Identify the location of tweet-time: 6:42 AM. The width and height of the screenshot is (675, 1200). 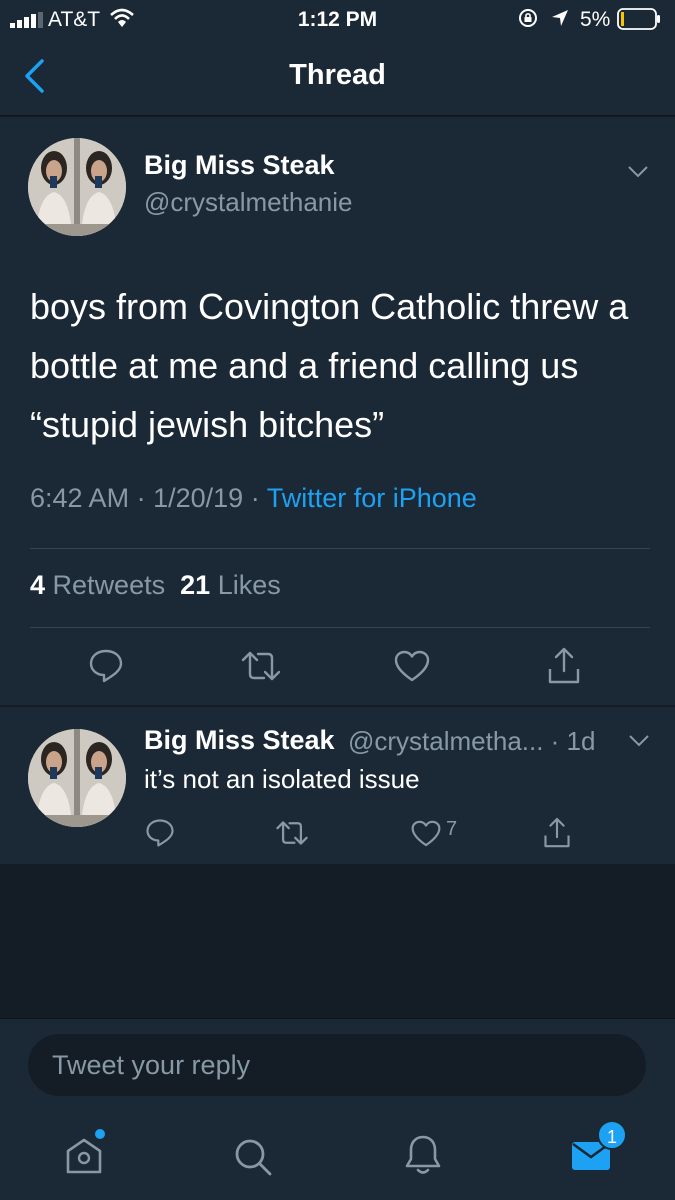
(80, 498).